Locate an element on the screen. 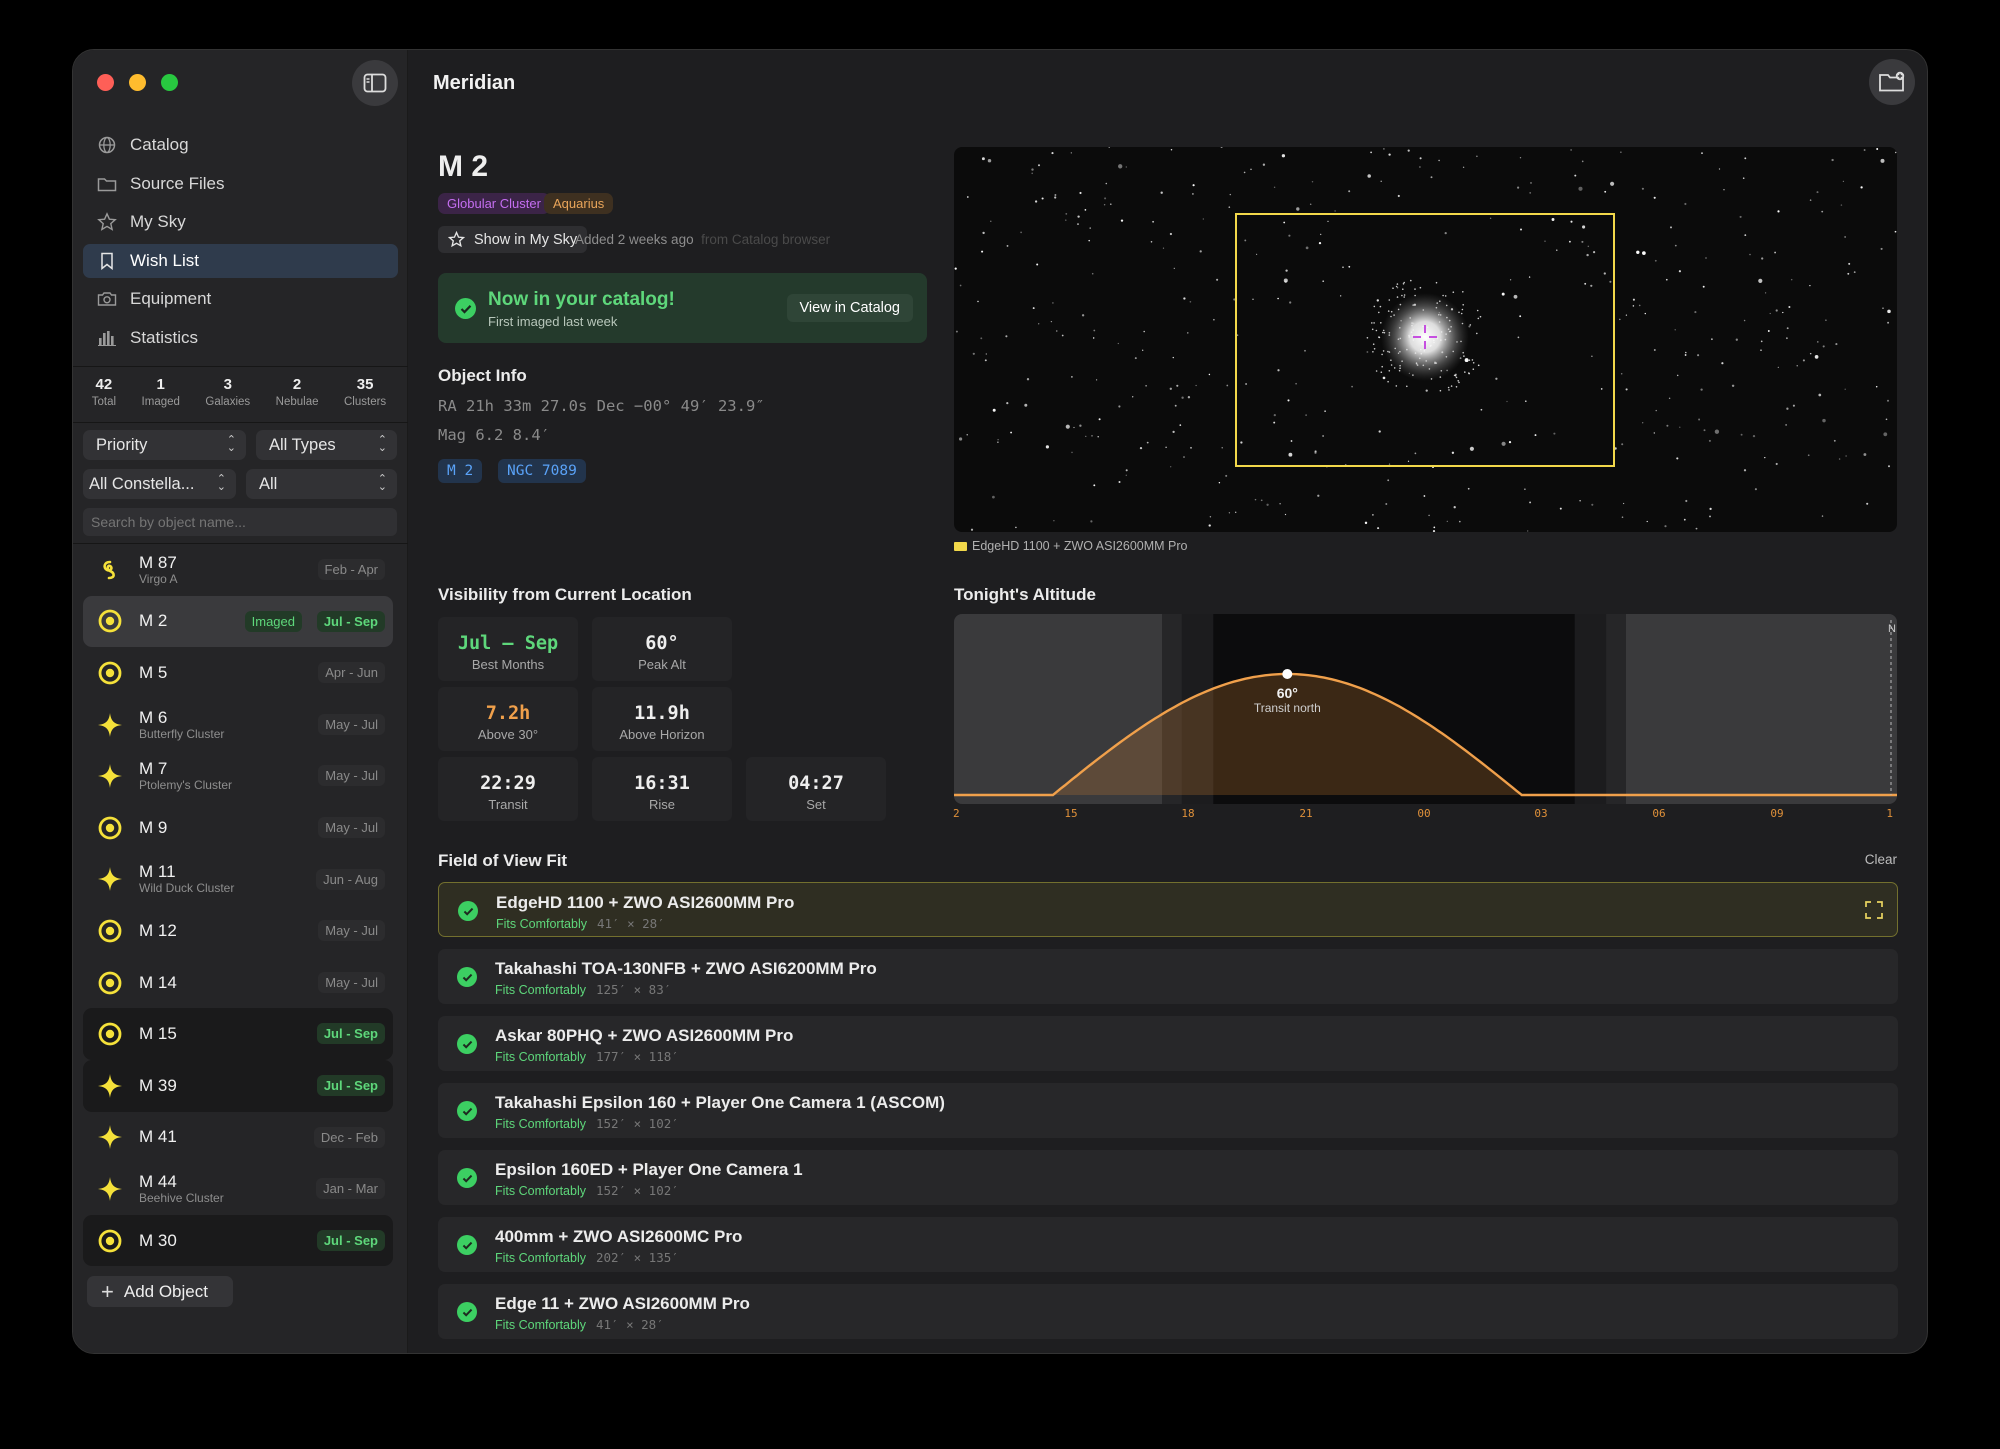  equipment-name: 400mm + ZWO ASI2600MC Pro is located at coordinates (619, 1236).